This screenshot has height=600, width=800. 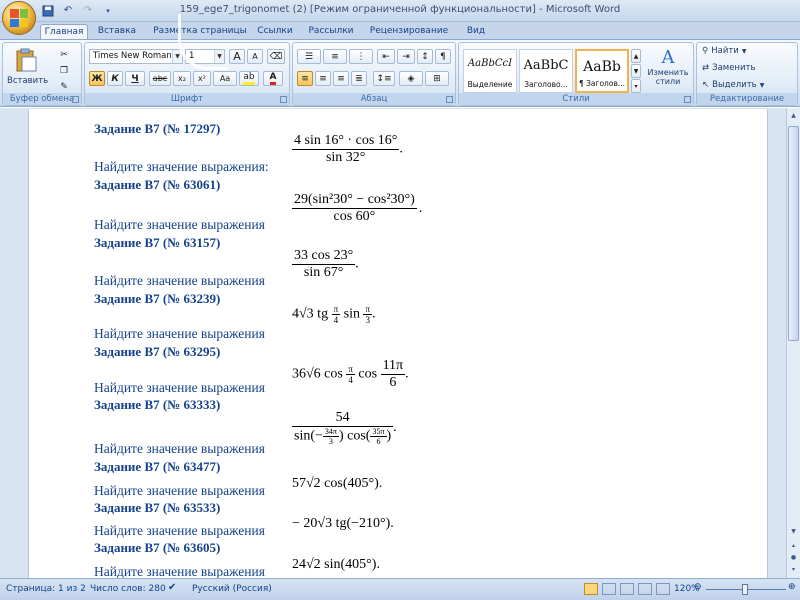 What do you see at coordinates (46, 589) in the screenshot?
I see `page-count: Страница: 1 из 2` at bounding box center [46, 589].